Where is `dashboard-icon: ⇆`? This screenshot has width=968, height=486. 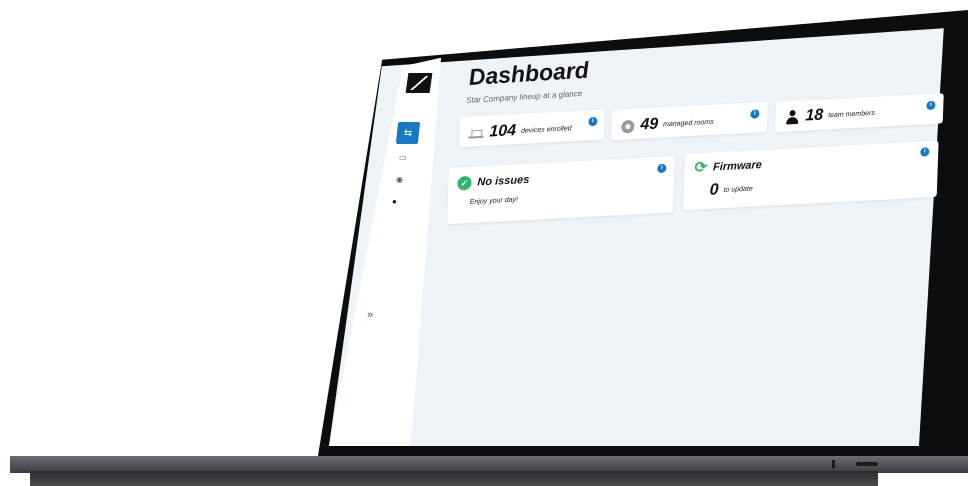 dashboard-icon: ⇆ is located at coordinates (408, 133).